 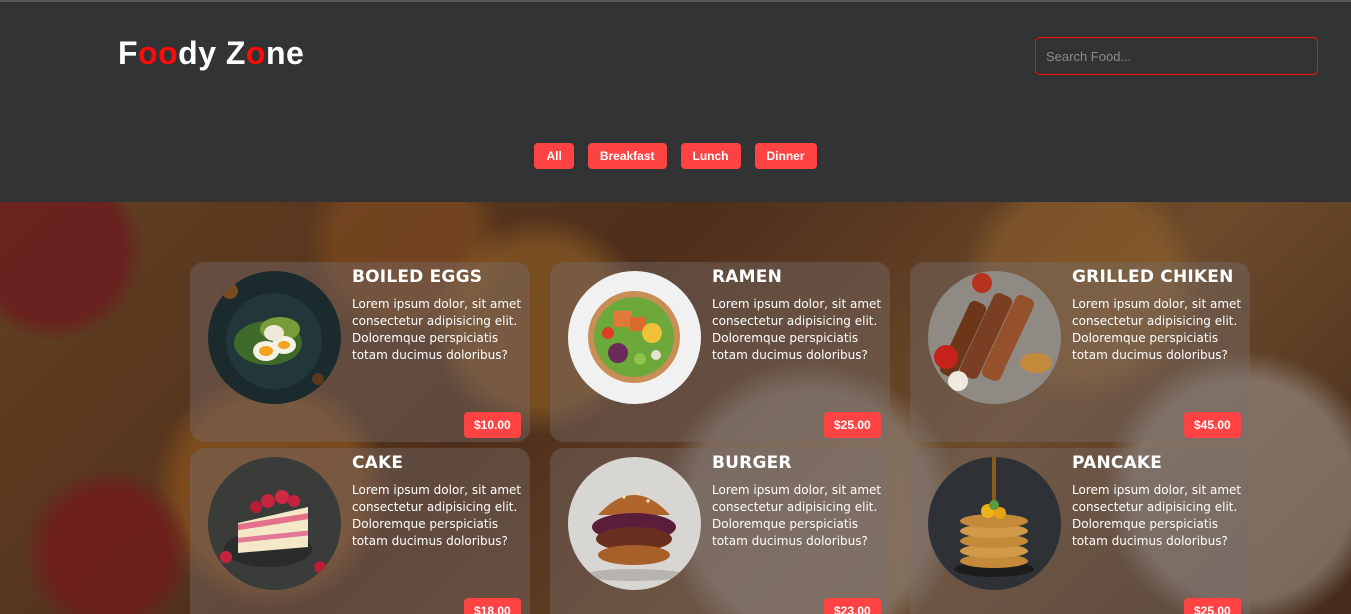 What do you see at coordinates (634, 337) in the screenshot?
I see `ramen-image` at bounding box center [634, 337].